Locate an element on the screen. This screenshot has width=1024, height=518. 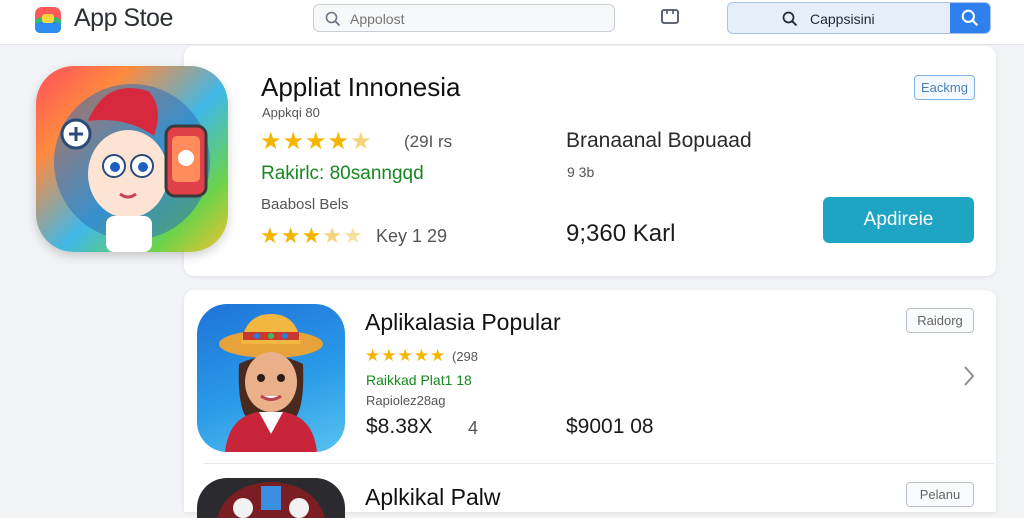
featured-app-icon is located at coordinates (132, 159).